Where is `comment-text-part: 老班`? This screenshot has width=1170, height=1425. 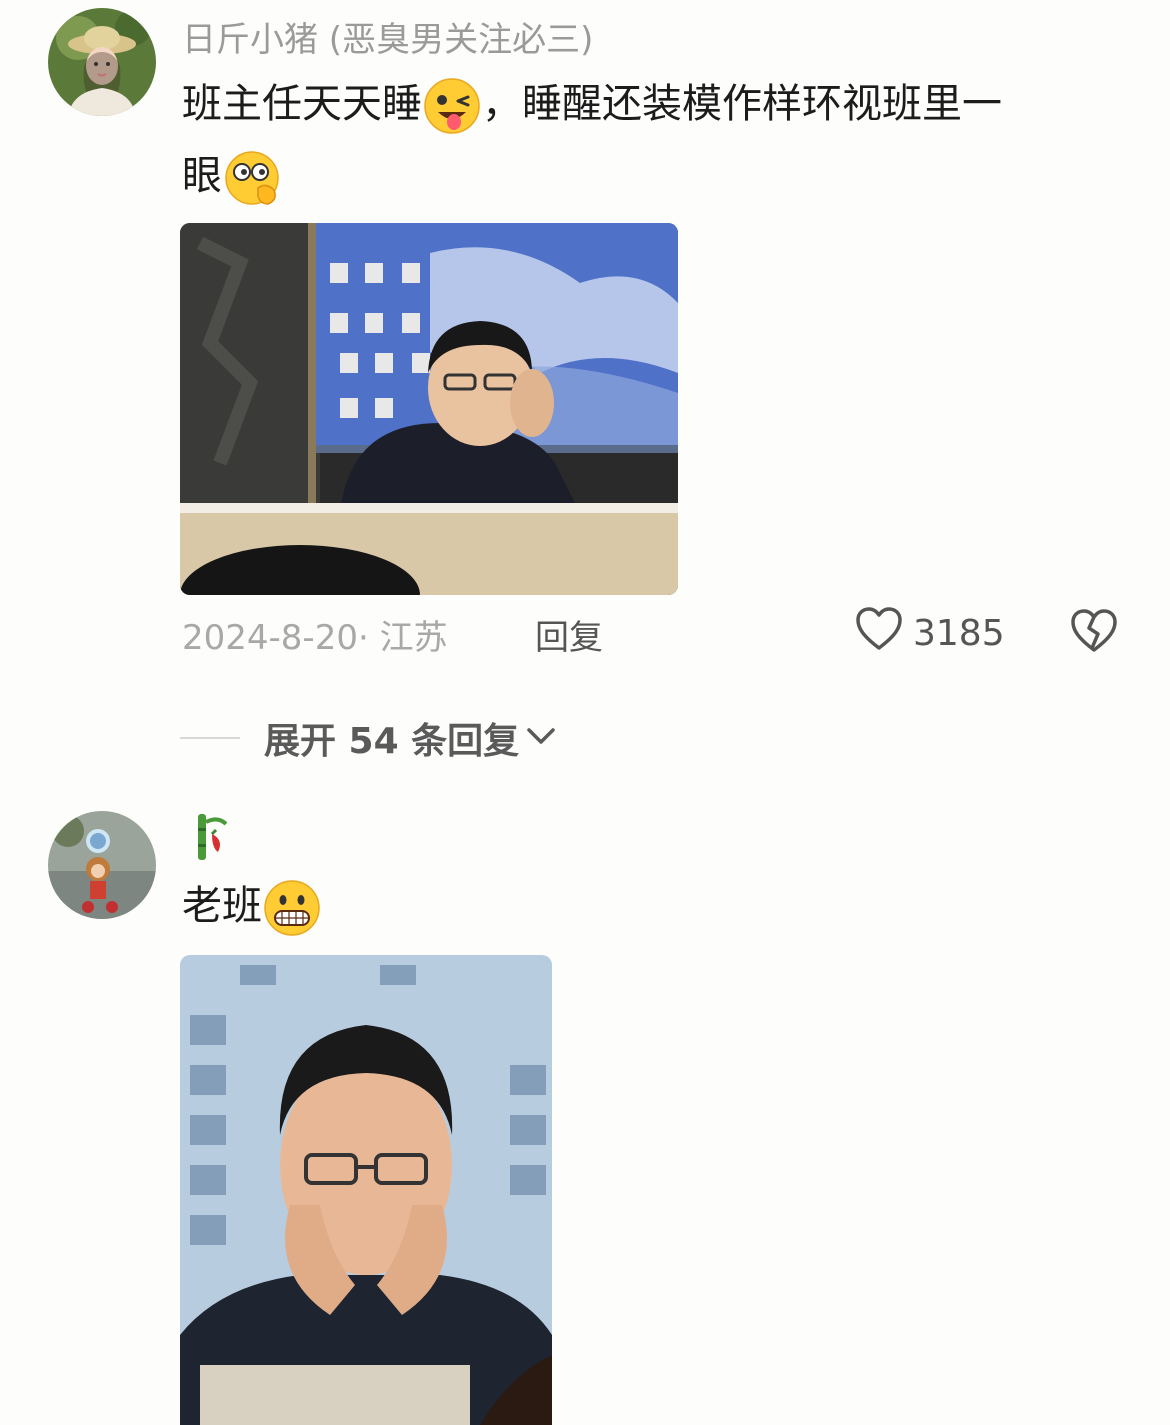 comment-text-part: 老班 is located at coordinates (222, 906).